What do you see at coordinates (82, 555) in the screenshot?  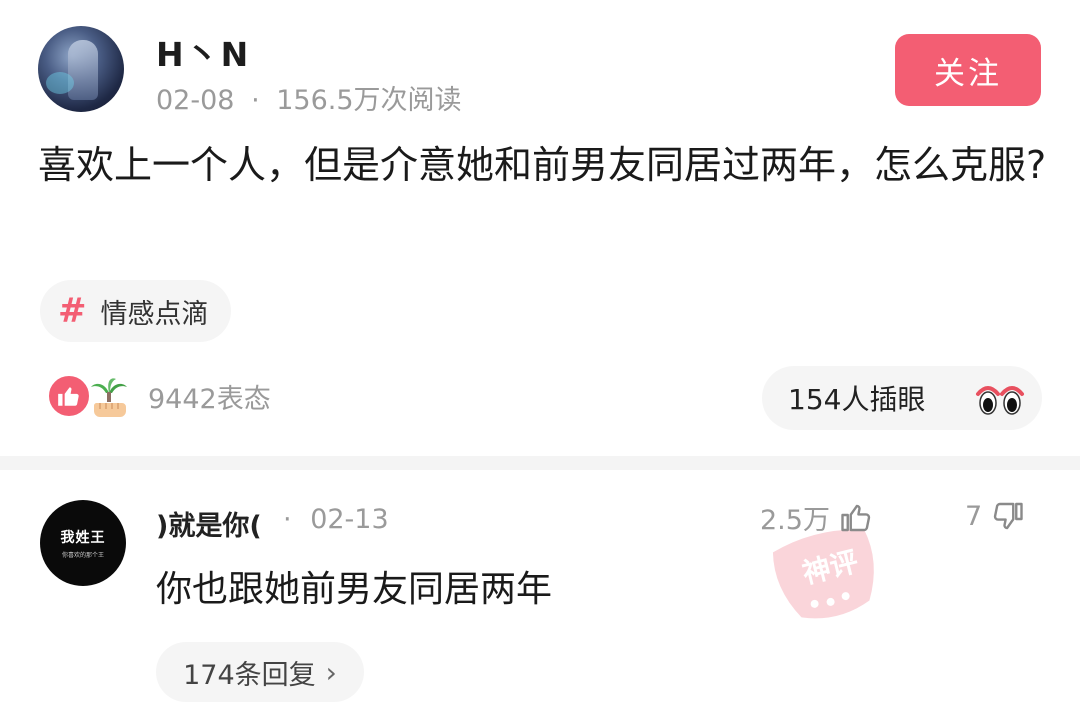 I see `avatar-subtext: 你喜欢的那个王` at bounding box center [82, 555].